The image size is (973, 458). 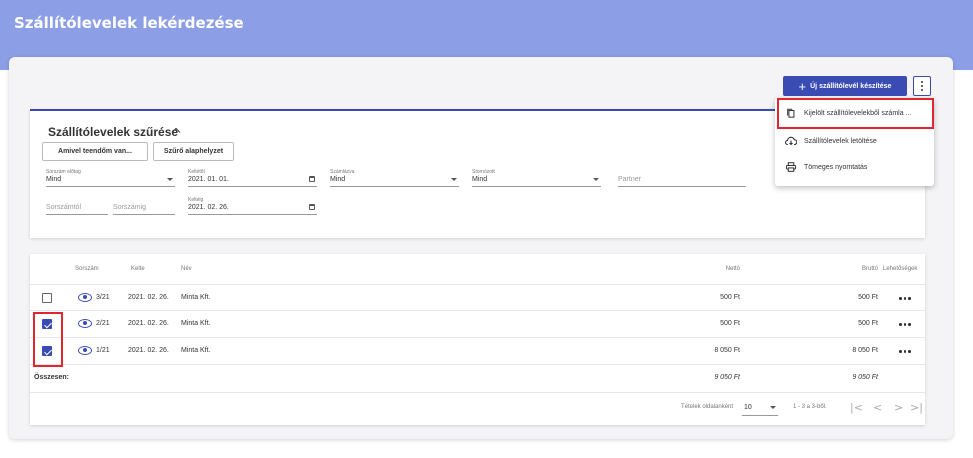 I want to click on serial-from-input: Sorszámtól, so click(x=77, y=206).